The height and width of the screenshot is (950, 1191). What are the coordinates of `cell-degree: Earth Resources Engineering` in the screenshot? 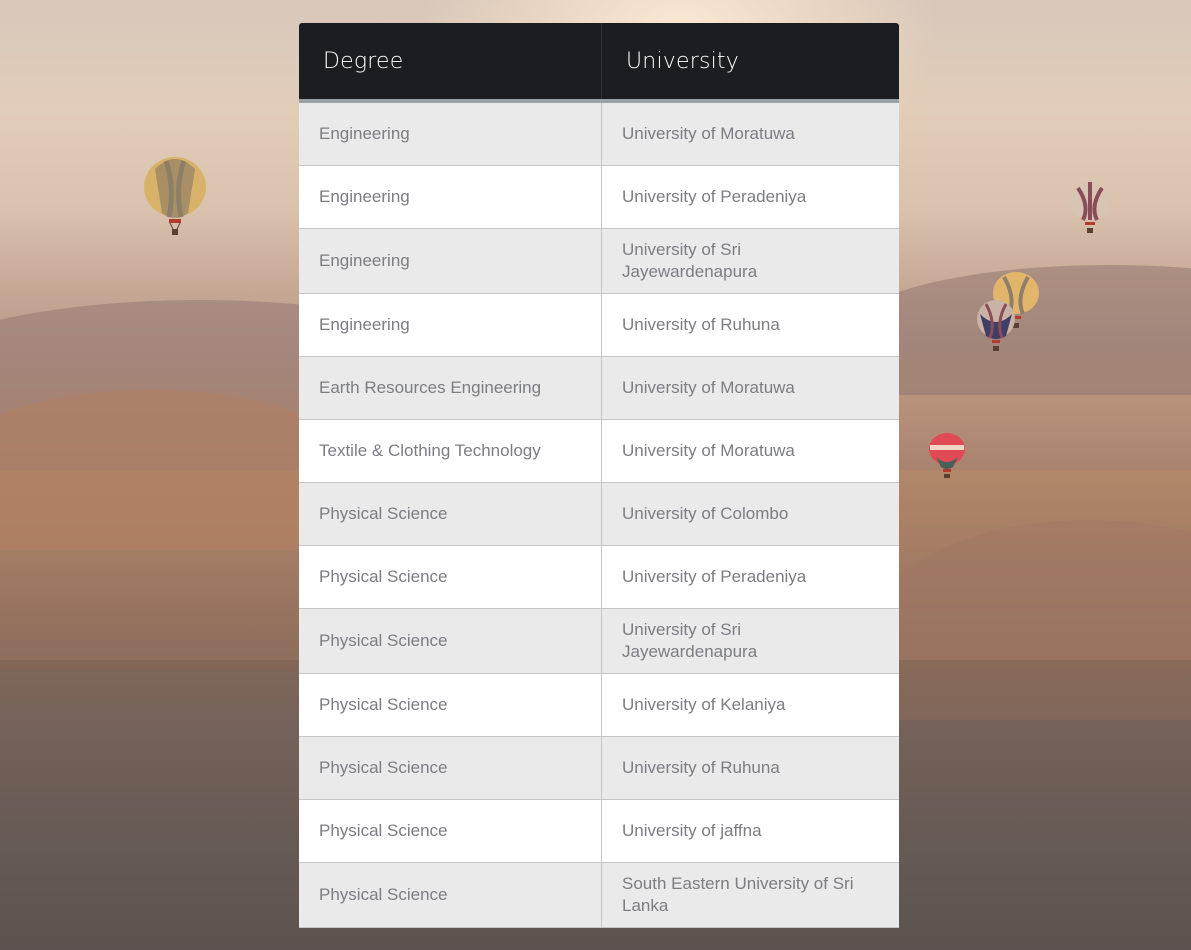 It's located at (450, 388).